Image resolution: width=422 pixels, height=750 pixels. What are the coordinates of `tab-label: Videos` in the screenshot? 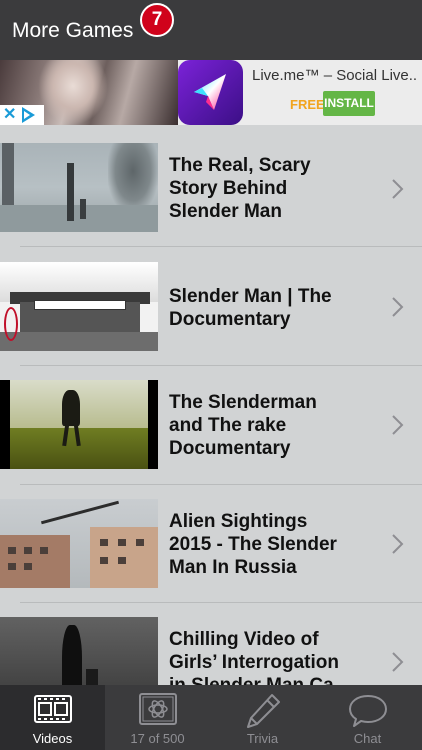 It's located at (52, 738).